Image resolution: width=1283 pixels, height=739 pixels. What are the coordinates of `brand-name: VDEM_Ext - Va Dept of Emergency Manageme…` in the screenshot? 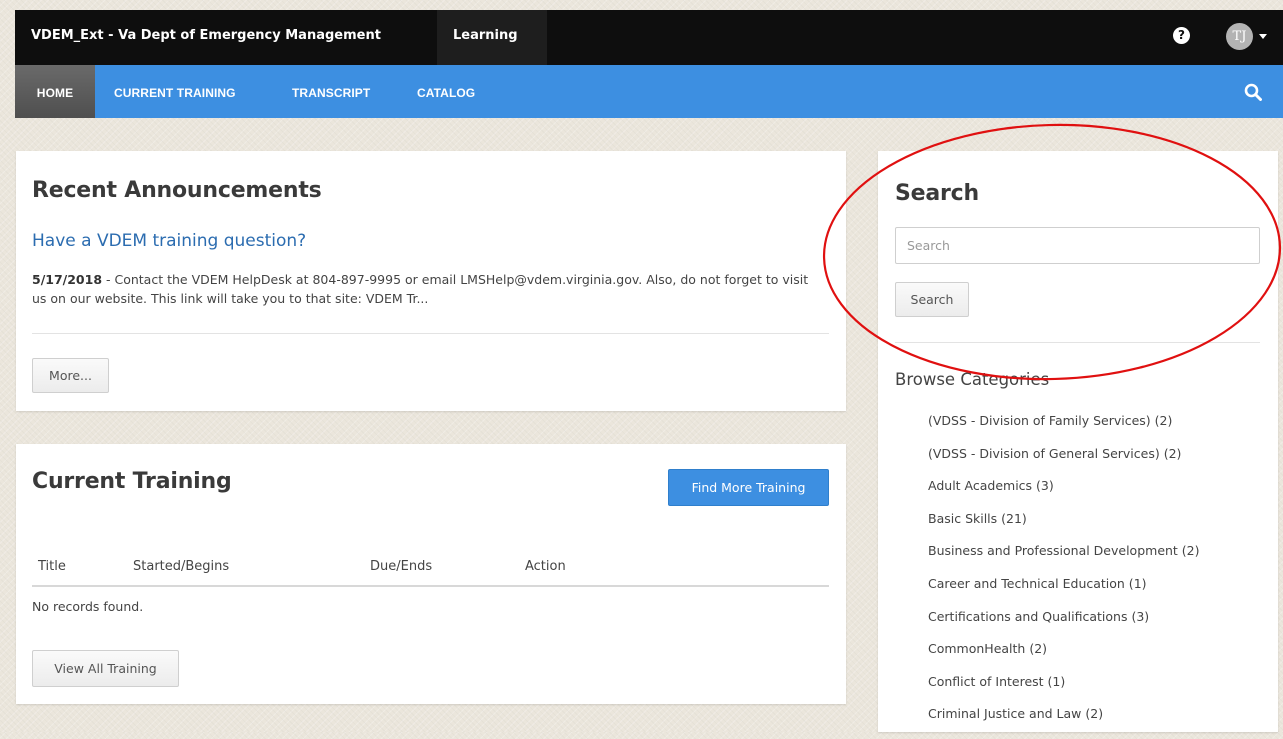 It's located at (206, 36).